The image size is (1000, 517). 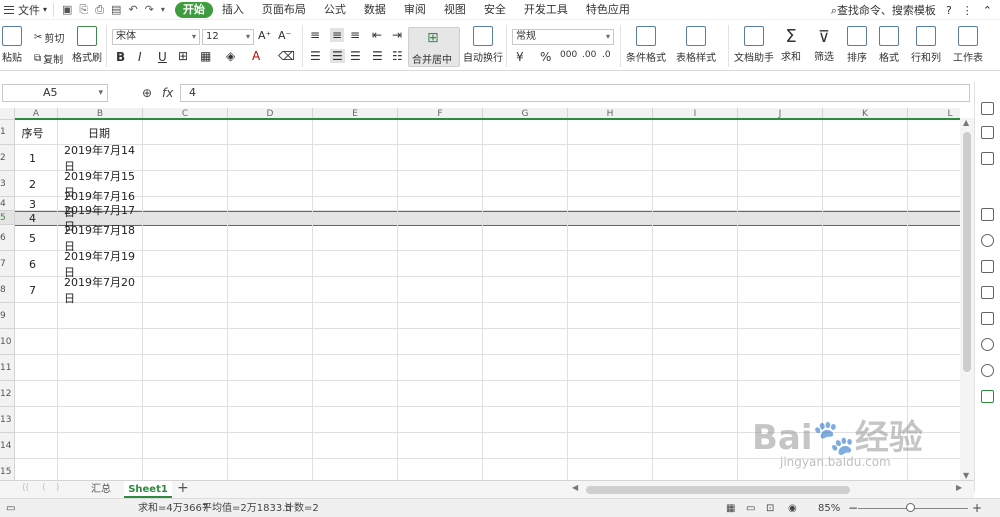 What do you see at coordinates (233, 10) in the screenshot?
I see `tab-insert: 插入` at bounding box center [233, 10].